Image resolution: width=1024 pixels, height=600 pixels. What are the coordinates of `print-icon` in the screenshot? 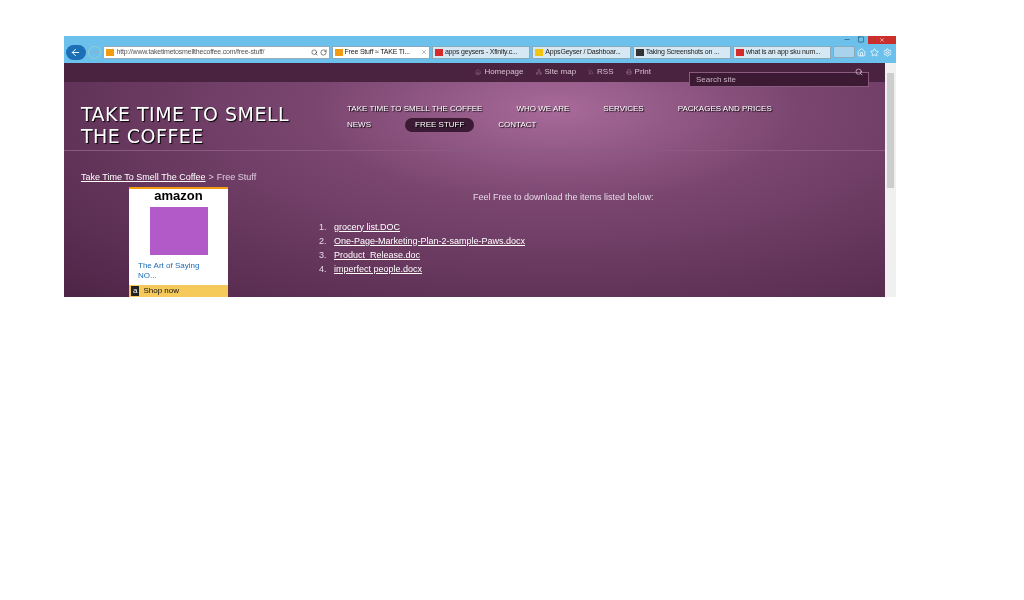 It's located at (628, 72).